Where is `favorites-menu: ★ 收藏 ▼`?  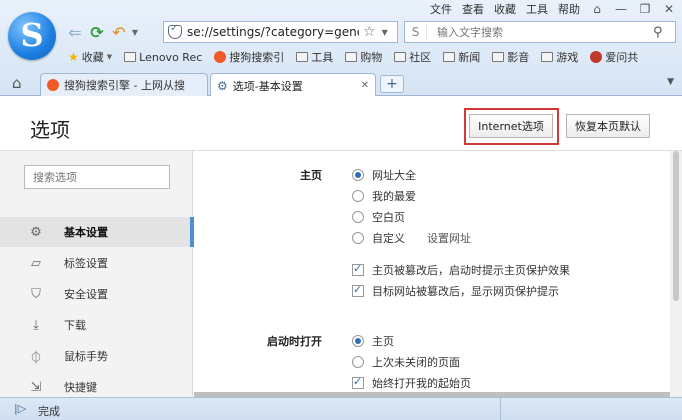 favorites-menu: ★ 收藏 ▼ is located at coordinates (90, 57).